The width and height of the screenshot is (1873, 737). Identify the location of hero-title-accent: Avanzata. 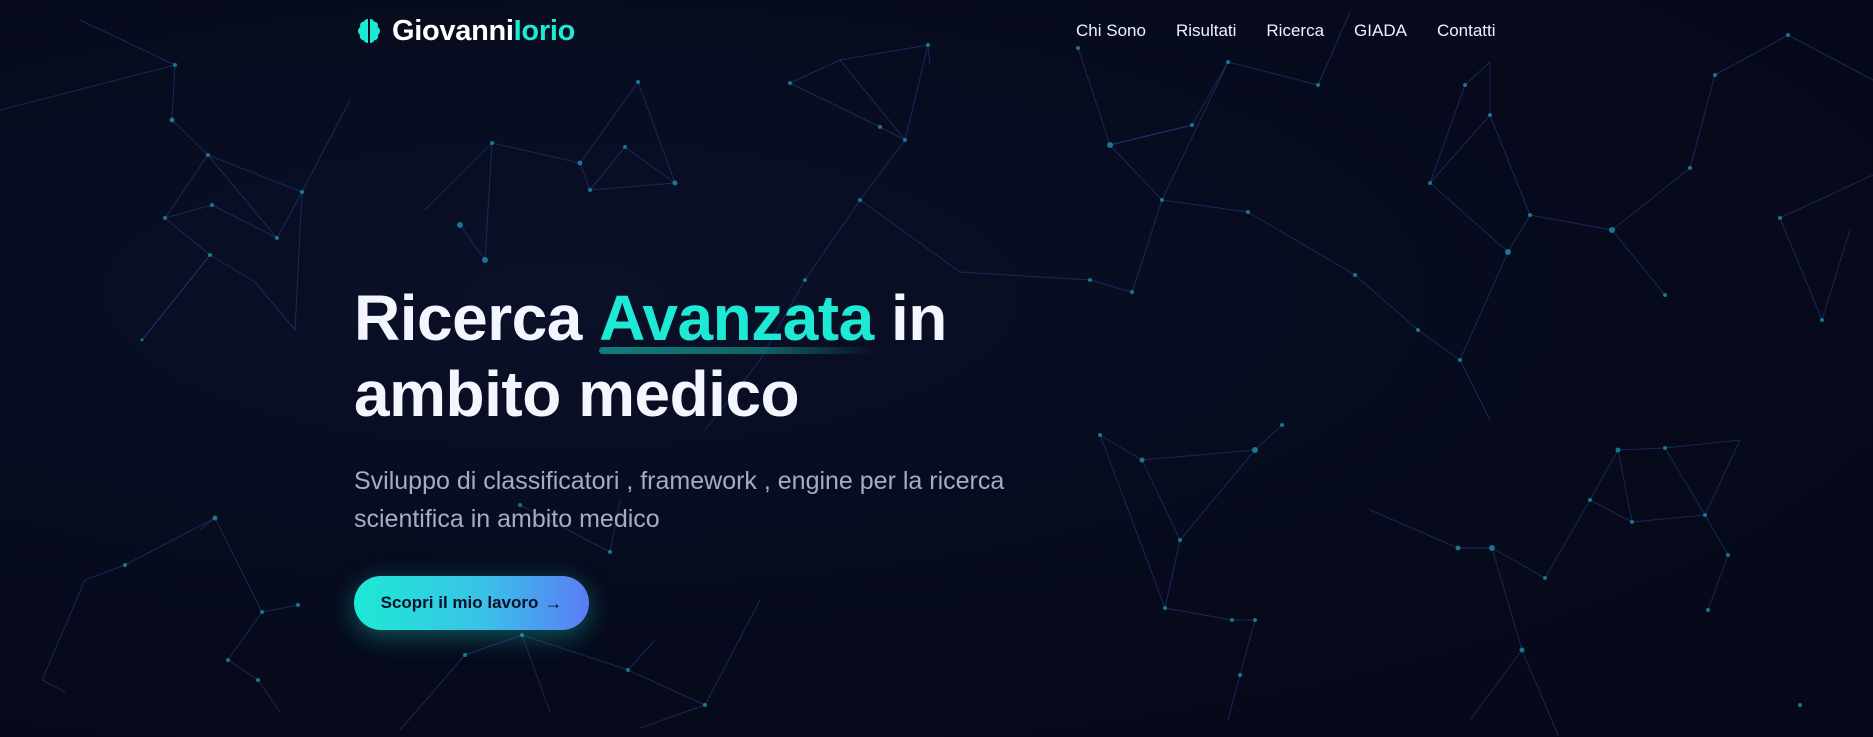
(736, 318).